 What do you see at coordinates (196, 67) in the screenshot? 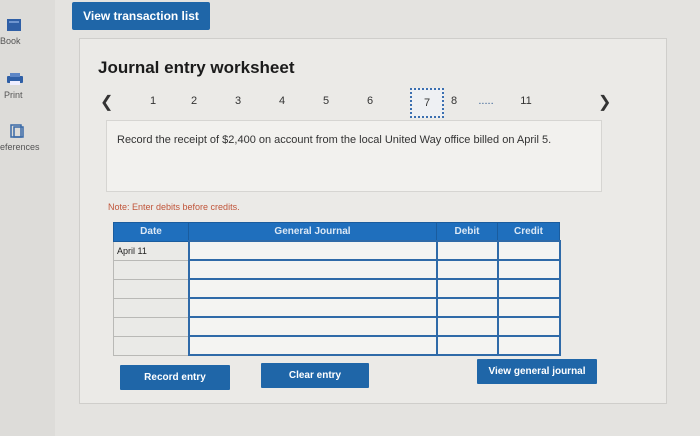
I see `page-title: Journal entry worksheet` at bounding box center [196, 67].